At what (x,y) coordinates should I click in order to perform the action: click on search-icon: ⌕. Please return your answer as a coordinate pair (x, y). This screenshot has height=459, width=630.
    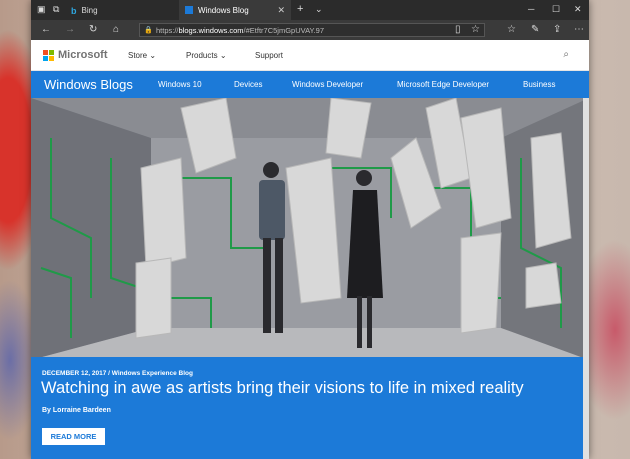
    Looking at the image, I should click on (566, 54).